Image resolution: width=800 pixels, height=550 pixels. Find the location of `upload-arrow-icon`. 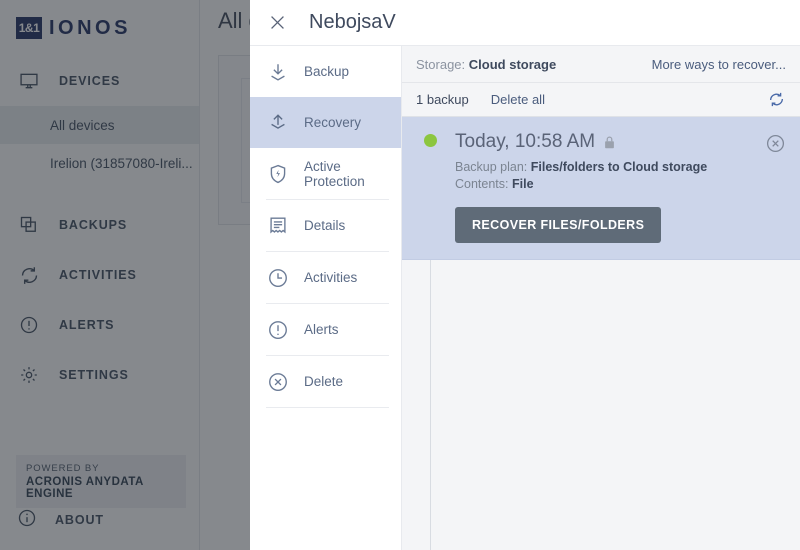

upload-arrow-icon is located at coordinates (278, 123).